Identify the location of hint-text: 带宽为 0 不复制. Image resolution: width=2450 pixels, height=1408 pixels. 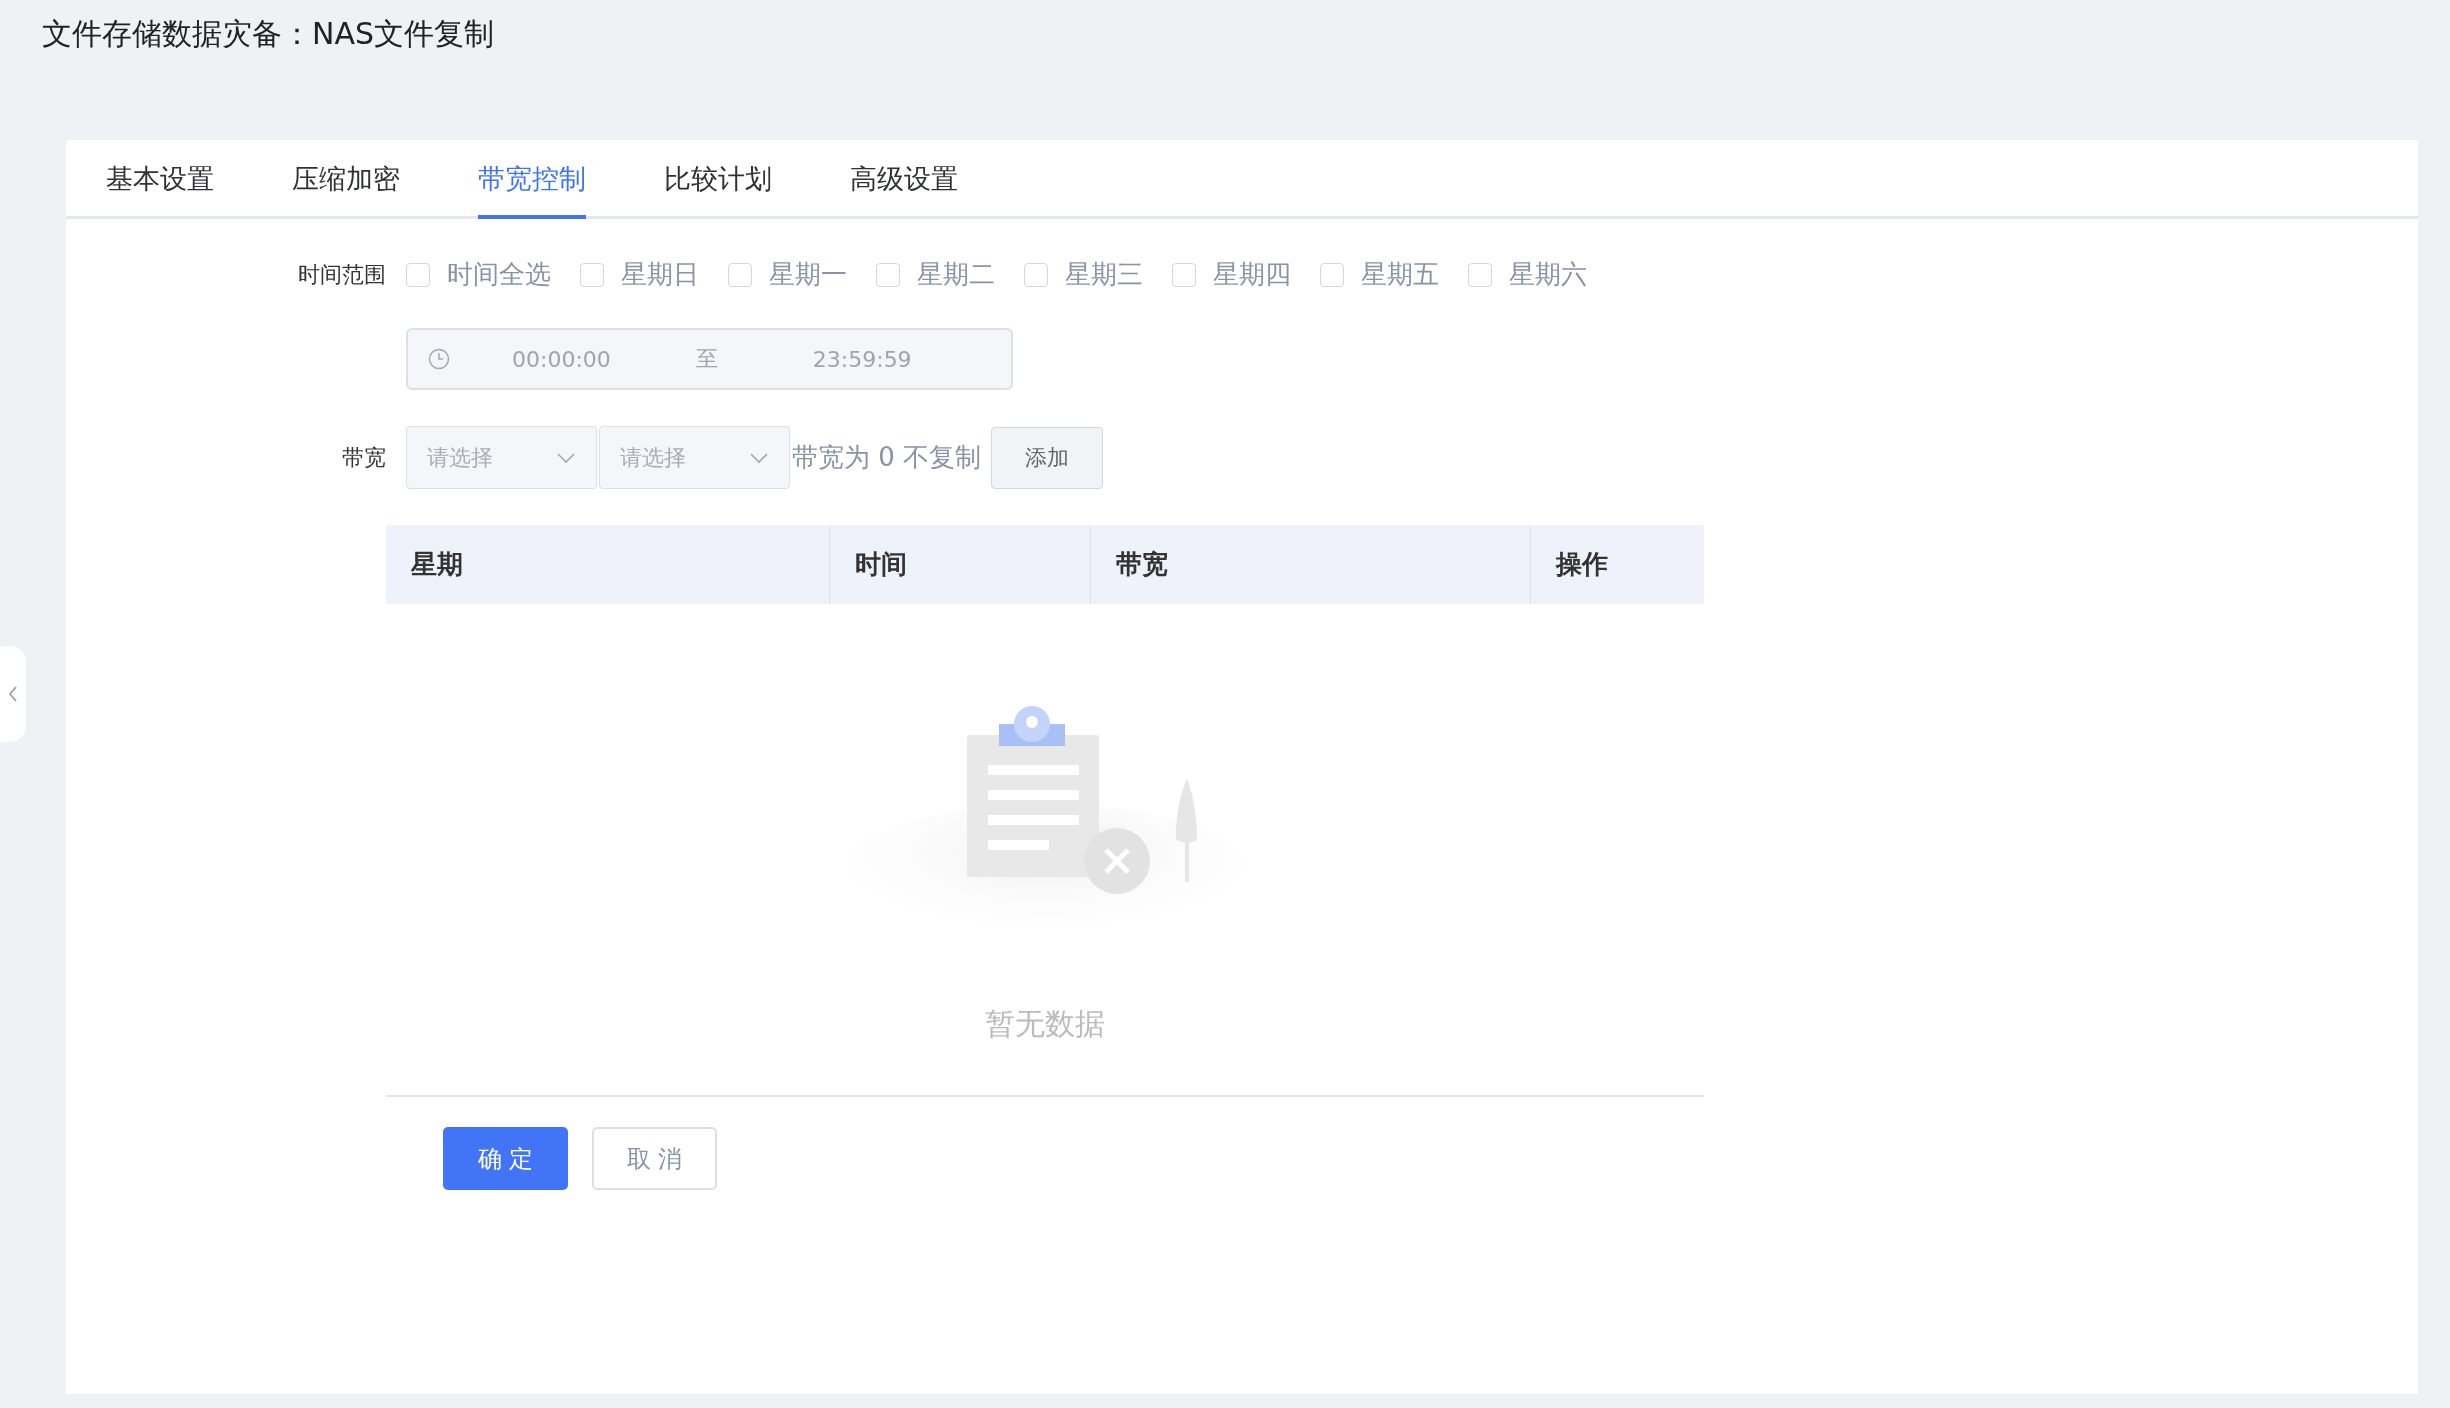
(887, 457).